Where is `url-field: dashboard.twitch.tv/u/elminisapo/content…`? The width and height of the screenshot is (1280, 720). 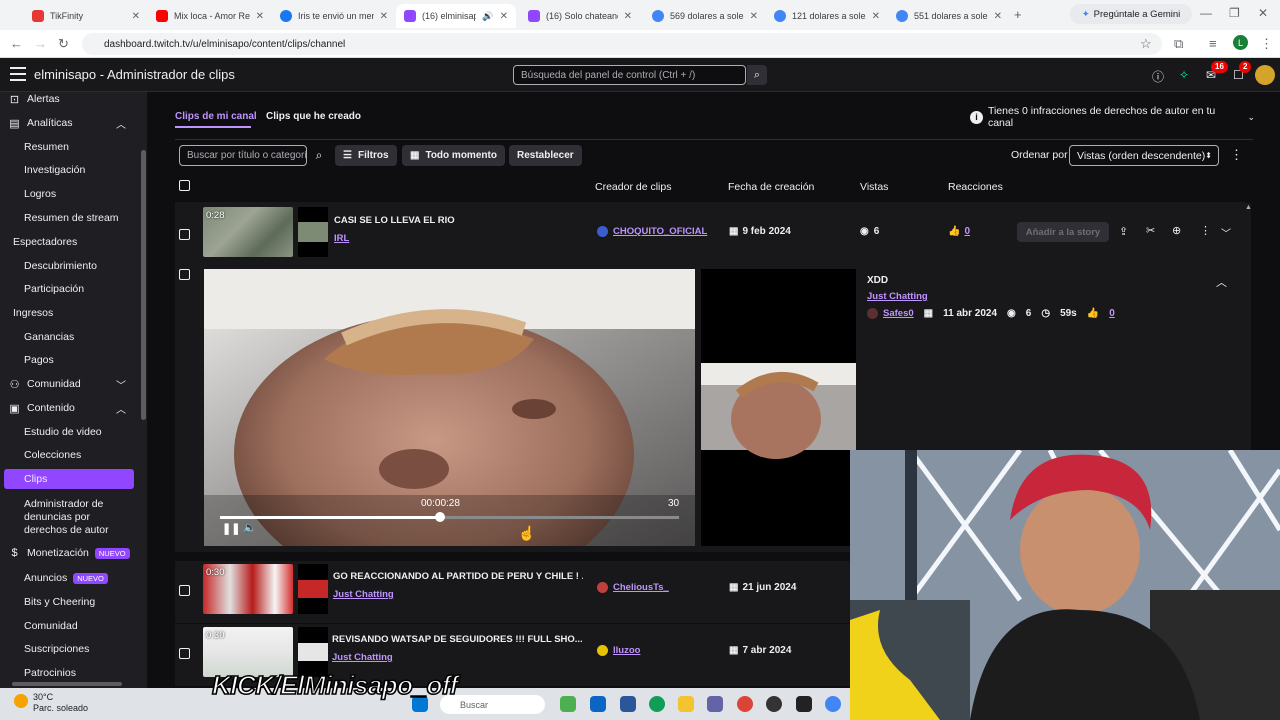
url-field: dashboard.twitch.tv/u/elminisapo/content… is located at coordinates (622, 44).